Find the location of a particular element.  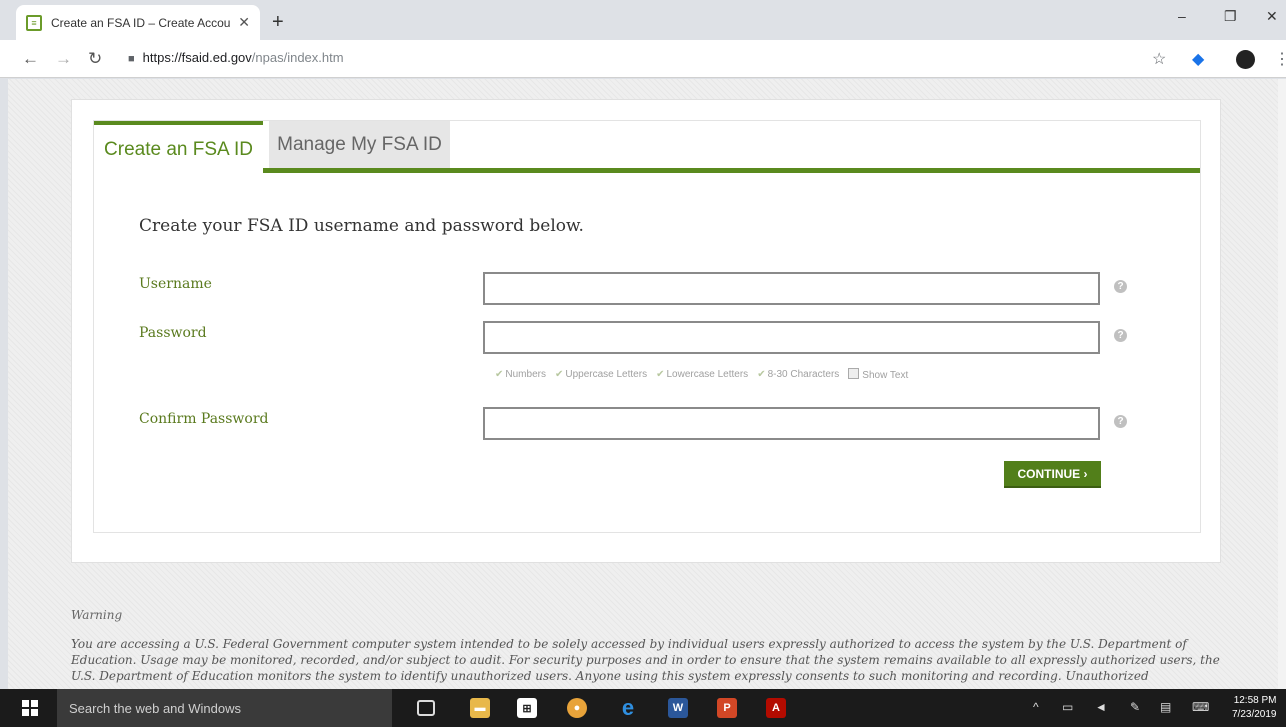

continue-button: CONTINUE › is located at coordinates (1052, 474).